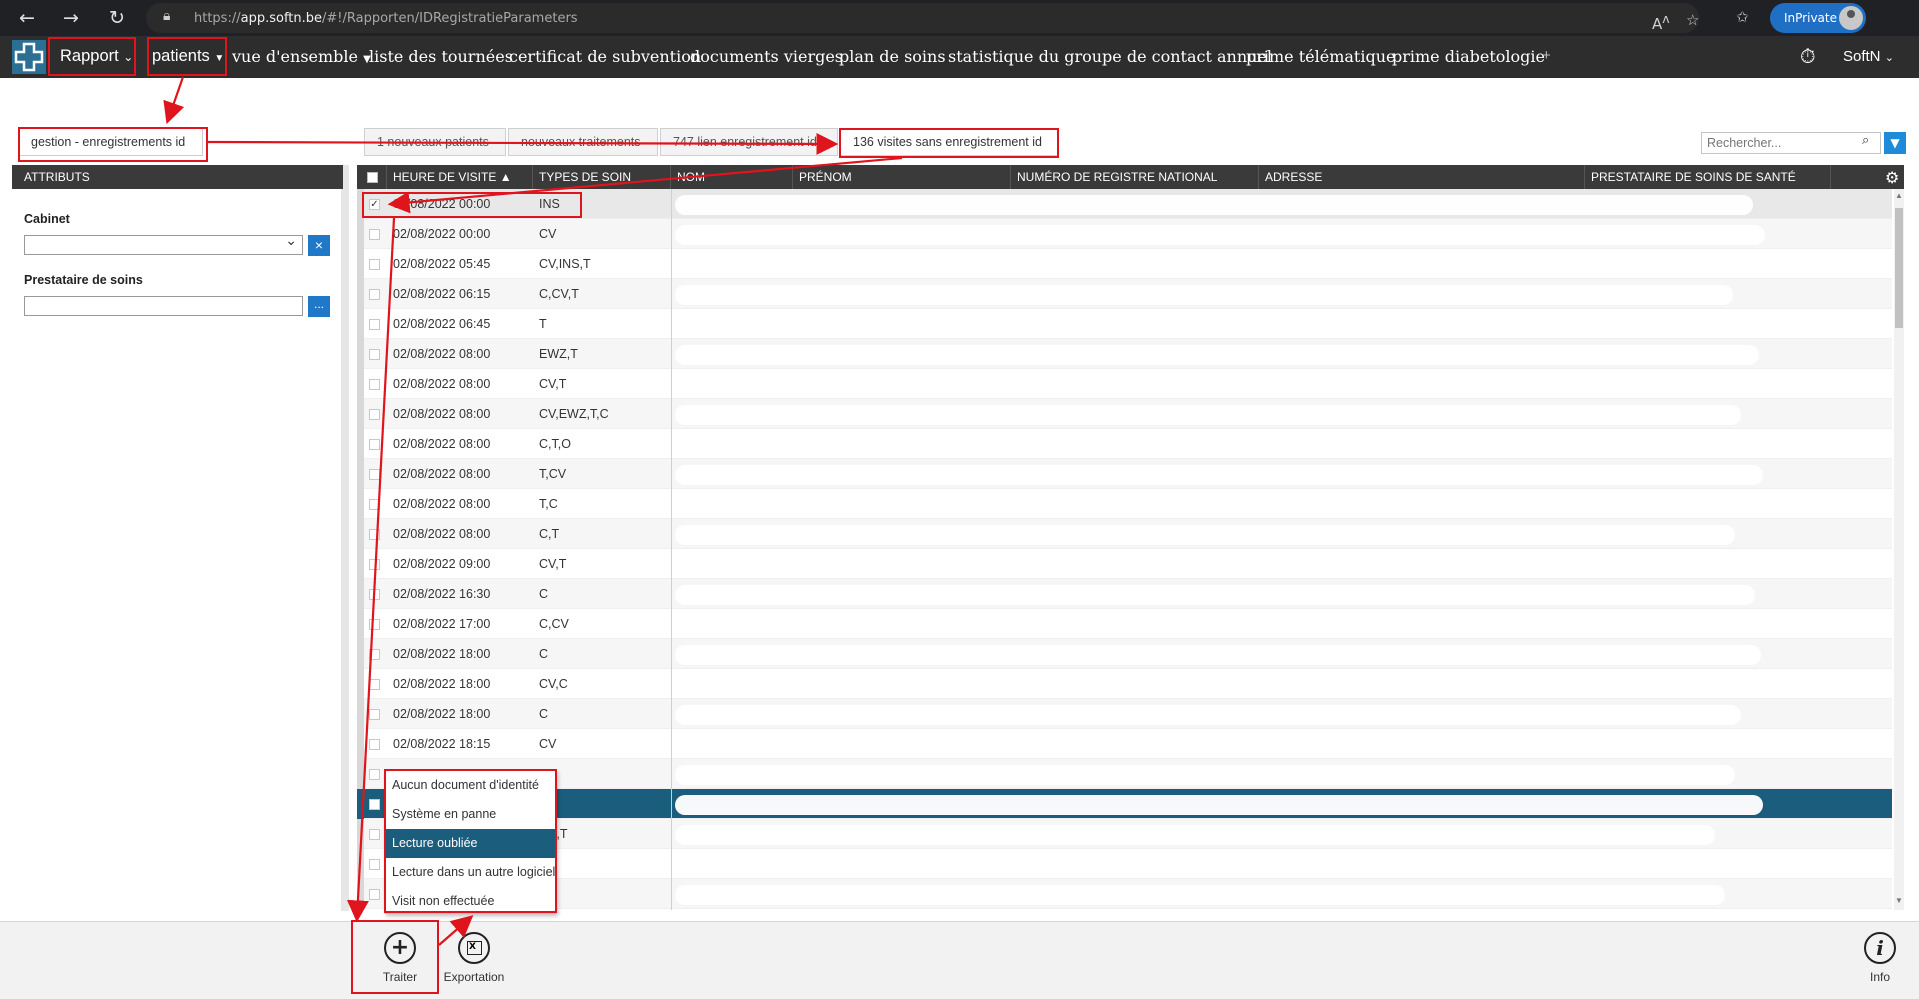 This screenshot has width=1919, height=999. What do you see at coordinates (1124, 444) in the screenshot?
I see `table-row: 02/08/2022 08:00 C,T,O` at bounding box center [1124, 444].